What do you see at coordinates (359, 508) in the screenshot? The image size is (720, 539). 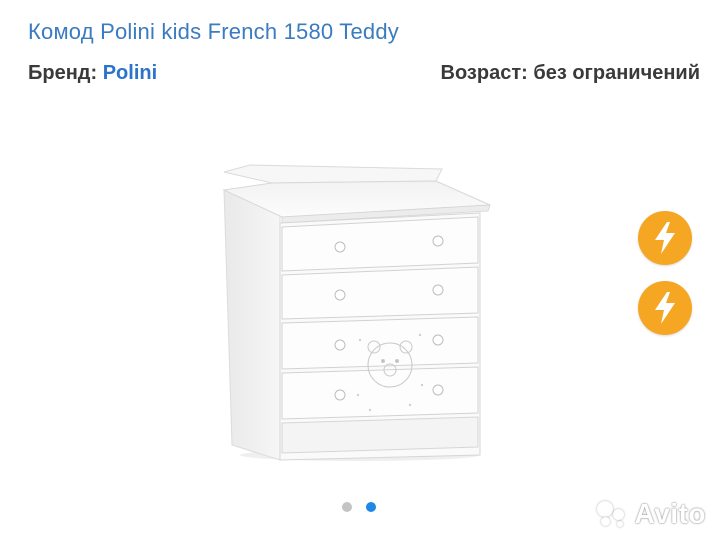 I see `gallery-pager` at bounding box center [359, 508].